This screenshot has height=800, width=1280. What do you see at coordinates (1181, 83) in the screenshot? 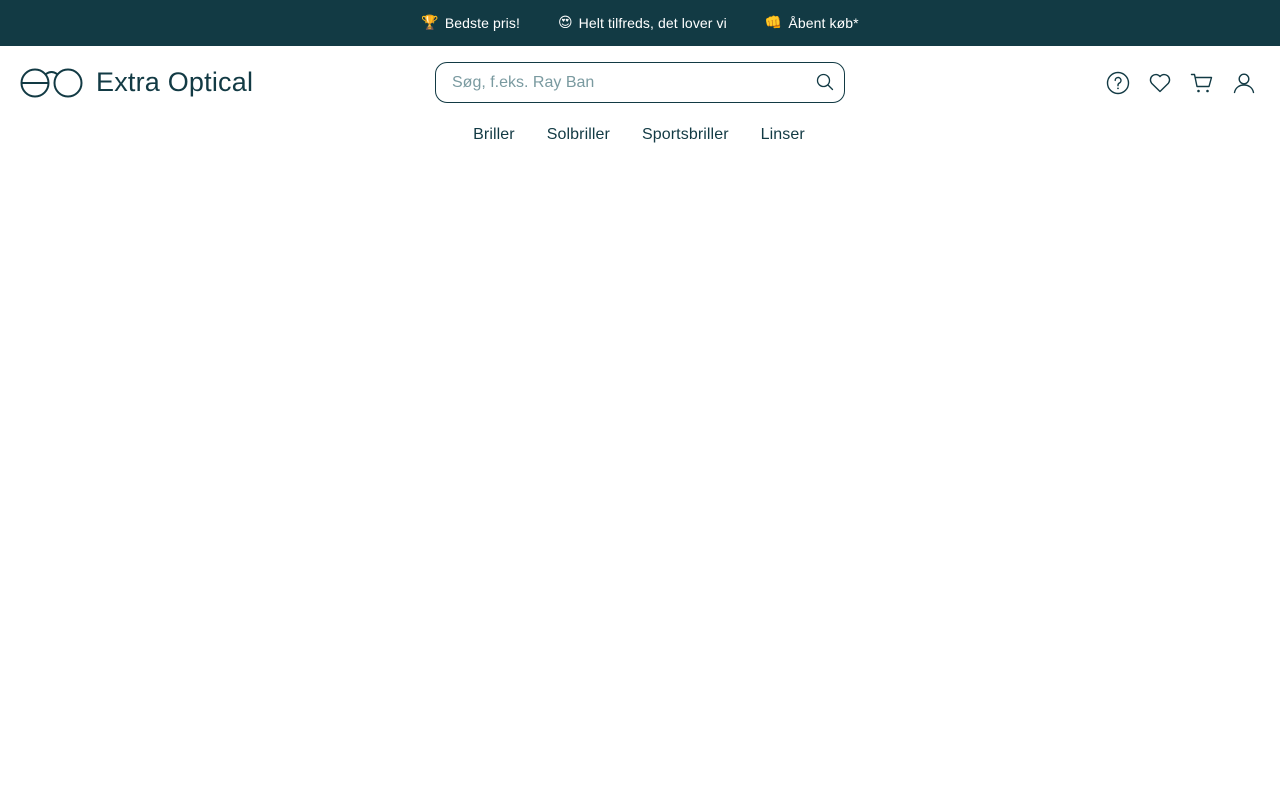
I see `header-actions` at bounding box center [1181, 83].